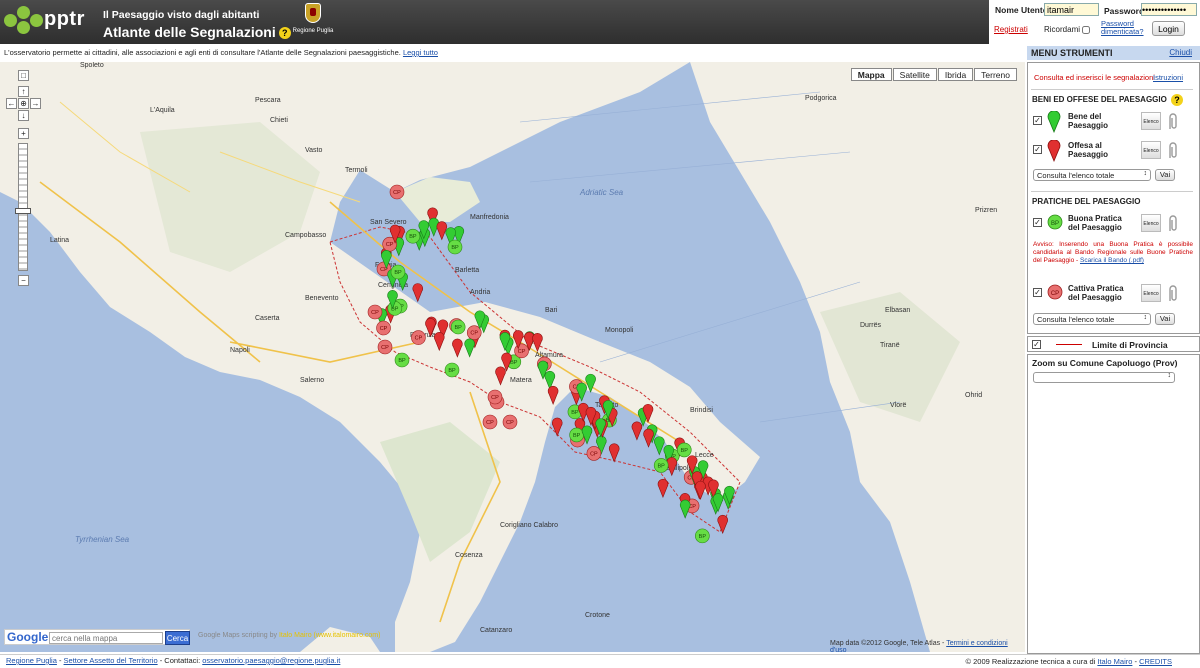 Image resolution: width=1200 pixels, height=668 pixels. Describe the element at coordinates (887, 643) in the screenshot. I see `map-data-text: Map data ©2012 Google, Tele Atlas -` at that location.